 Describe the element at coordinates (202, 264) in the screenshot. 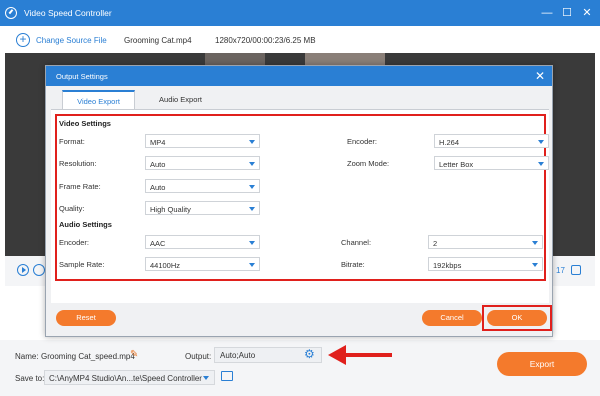

I see `sample-rate-select: 44100Hz` at that location.